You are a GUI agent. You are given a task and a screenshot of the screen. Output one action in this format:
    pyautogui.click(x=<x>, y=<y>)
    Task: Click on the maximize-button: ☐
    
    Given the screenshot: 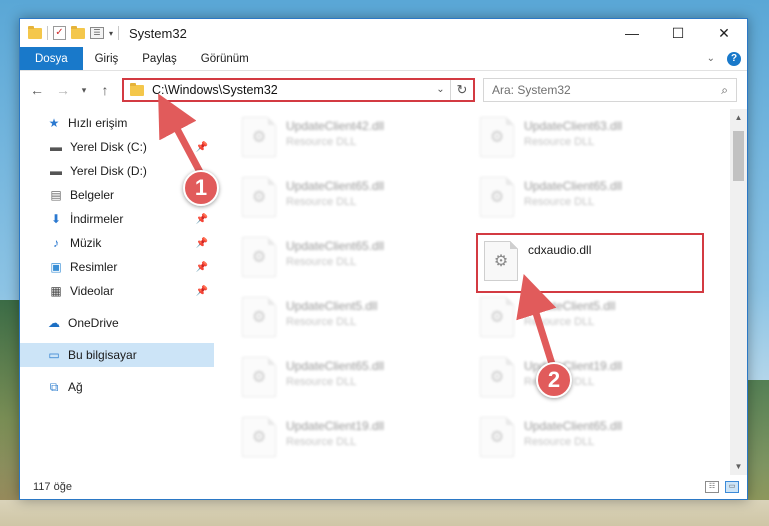 What is the action you would take?
    pyautogui.click(x=678, y=33)
    